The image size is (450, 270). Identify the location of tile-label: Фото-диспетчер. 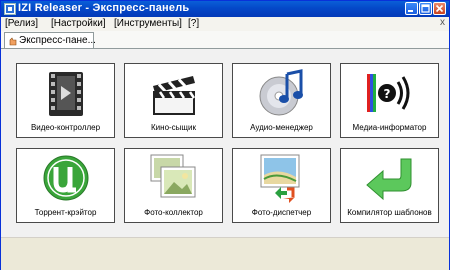
(281, 212).